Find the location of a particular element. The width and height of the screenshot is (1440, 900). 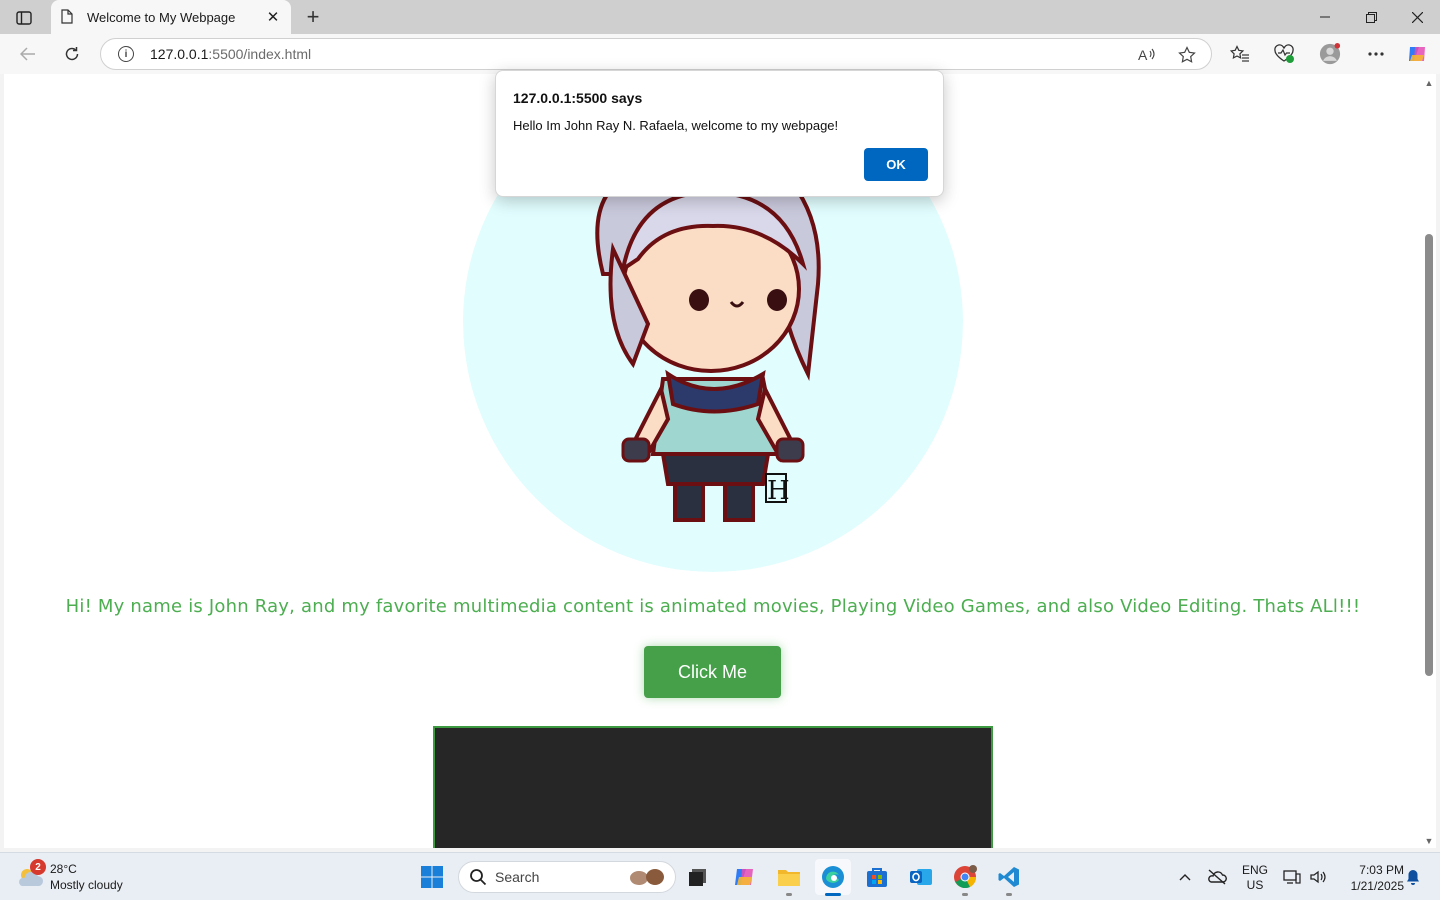

system-clock: 7:03 PM 1/21/2025 is located at coordinates (1369, 878).